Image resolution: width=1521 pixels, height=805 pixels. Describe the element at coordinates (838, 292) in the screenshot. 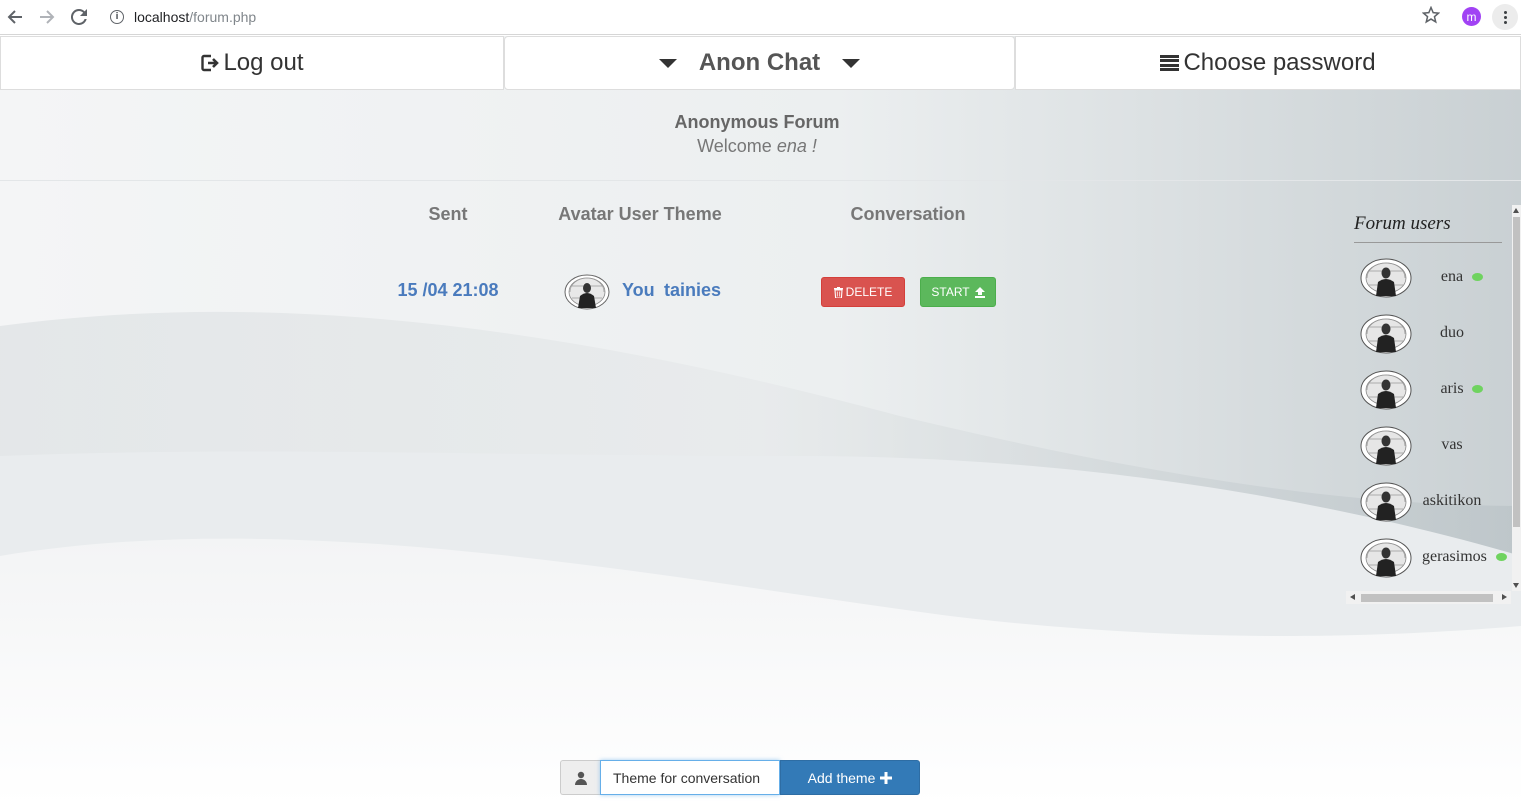

I see `trash-icon` at that location.